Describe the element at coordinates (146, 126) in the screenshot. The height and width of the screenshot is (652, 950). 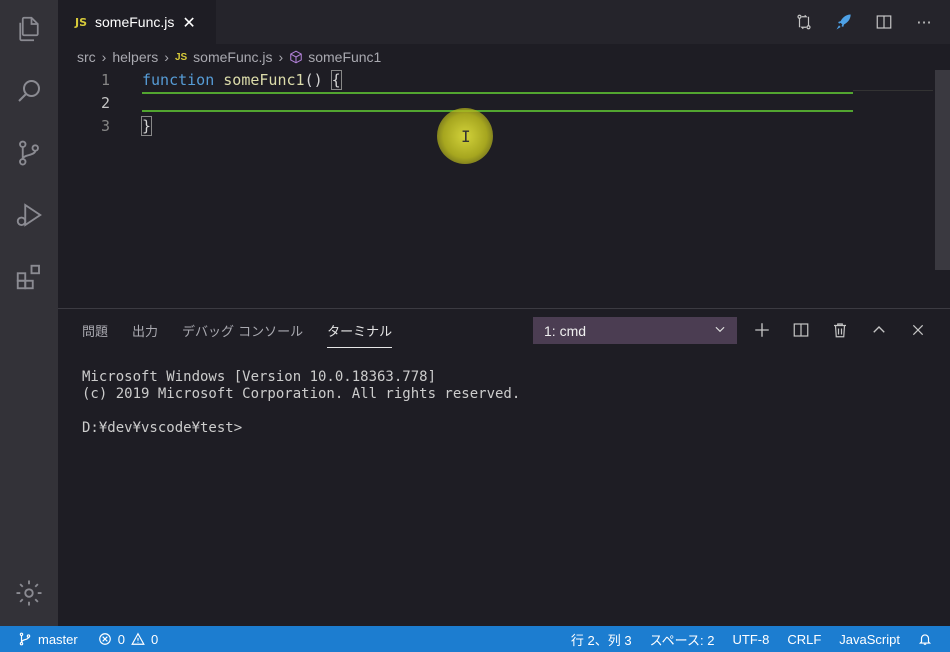
I see `close-brace: }` at that location.